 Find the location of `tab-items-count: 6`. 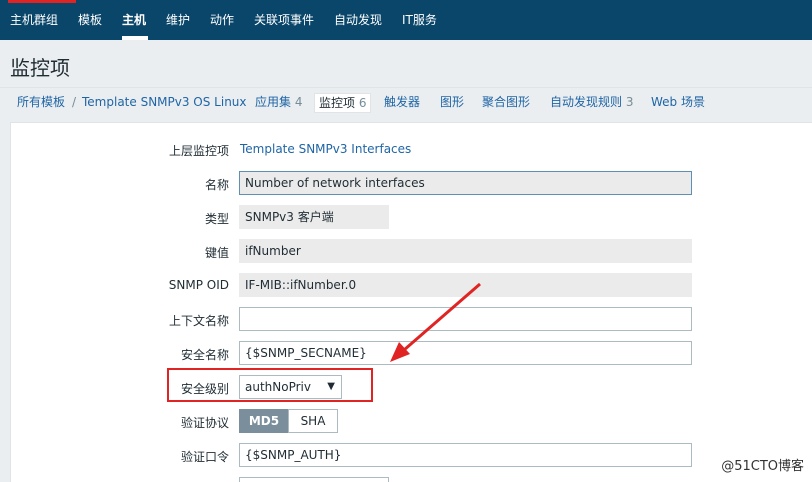

tab-items-count: 6 is located at coordinates (362, 103).